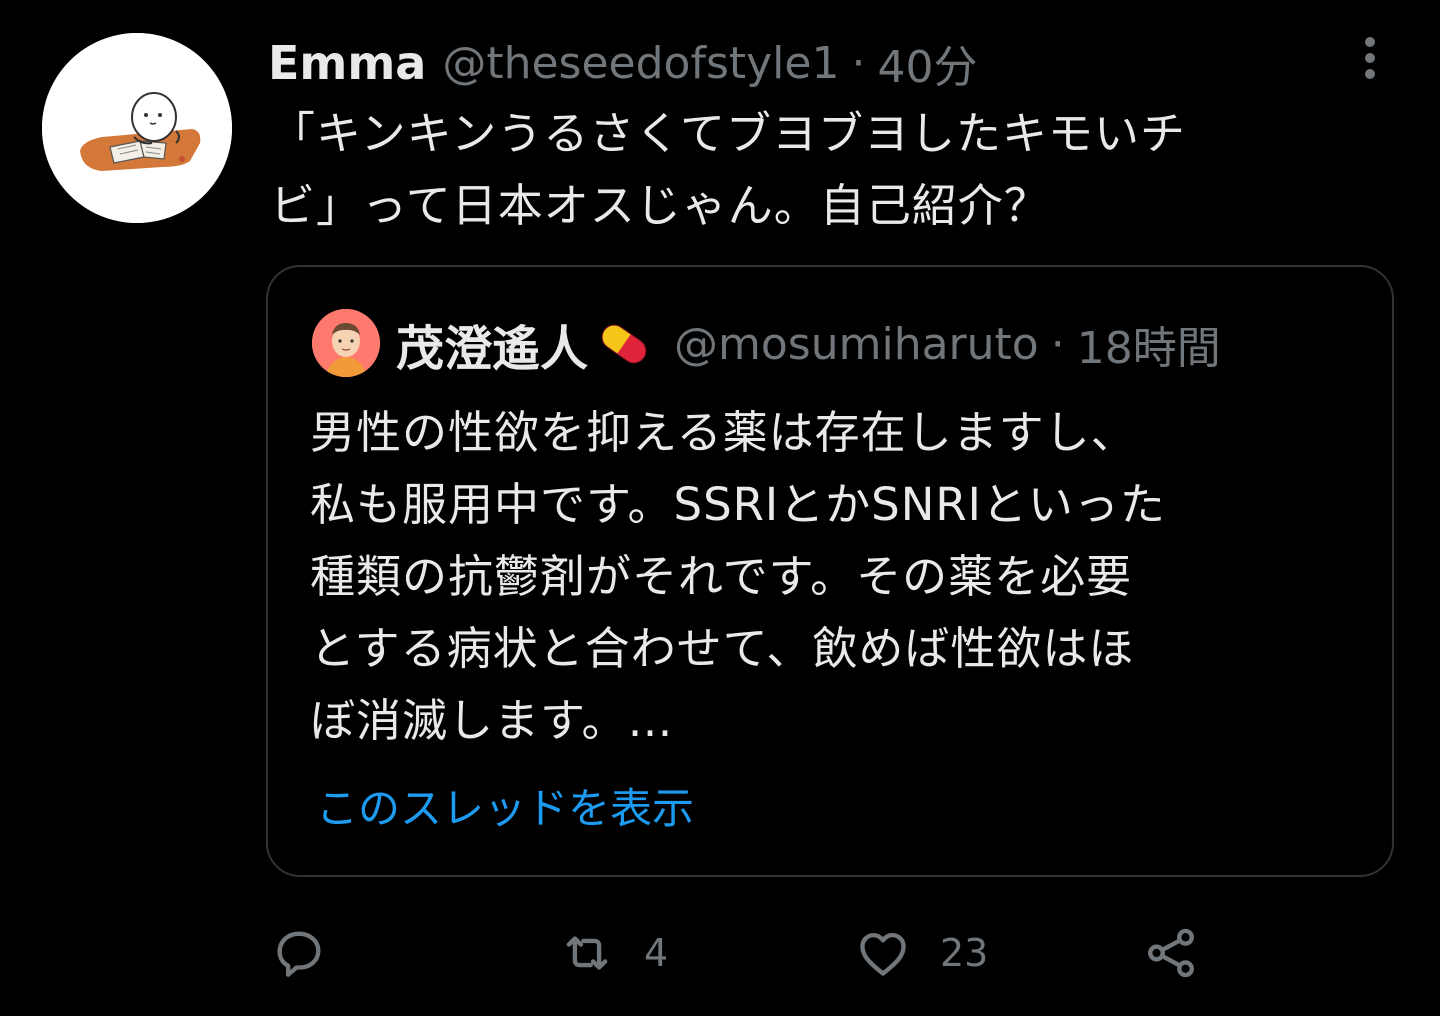 This screenshot has width=1440, height=1016. Describe the element at coordinates (883, 954) in the screenshot. I see `heart-icon` at that location.